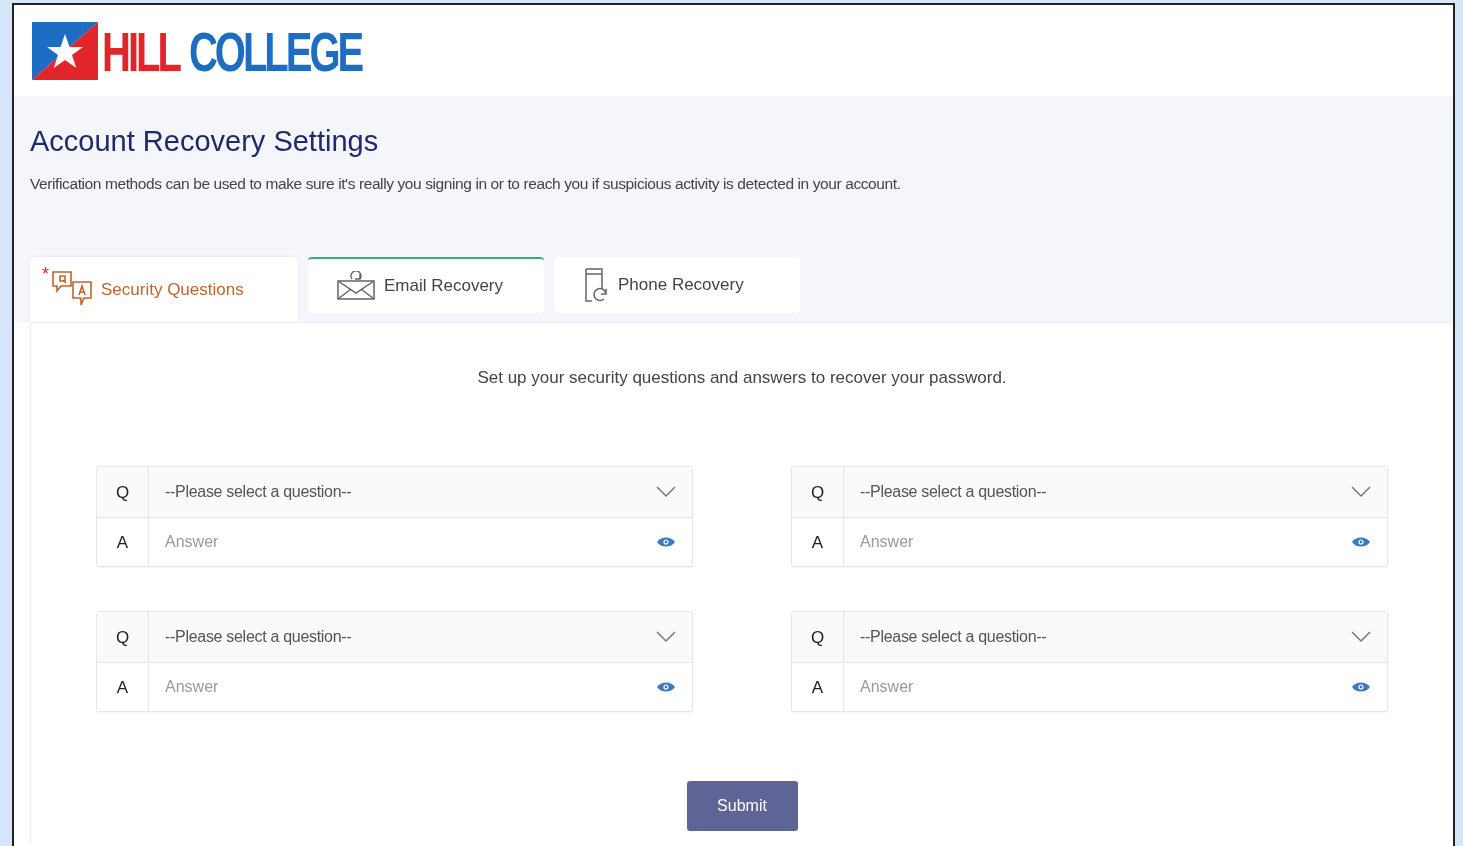 The height and width of the screenshot is (846, 1463). I want to click on tab: * Security Questions, so click(164, 289).